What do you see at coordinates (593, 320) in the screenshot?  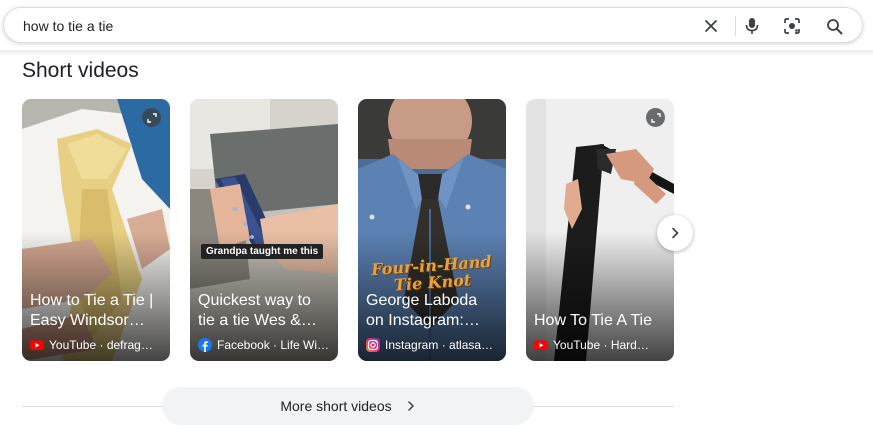 I see `video-title: How To Tie A Tie` at bounding box center [593, 320].